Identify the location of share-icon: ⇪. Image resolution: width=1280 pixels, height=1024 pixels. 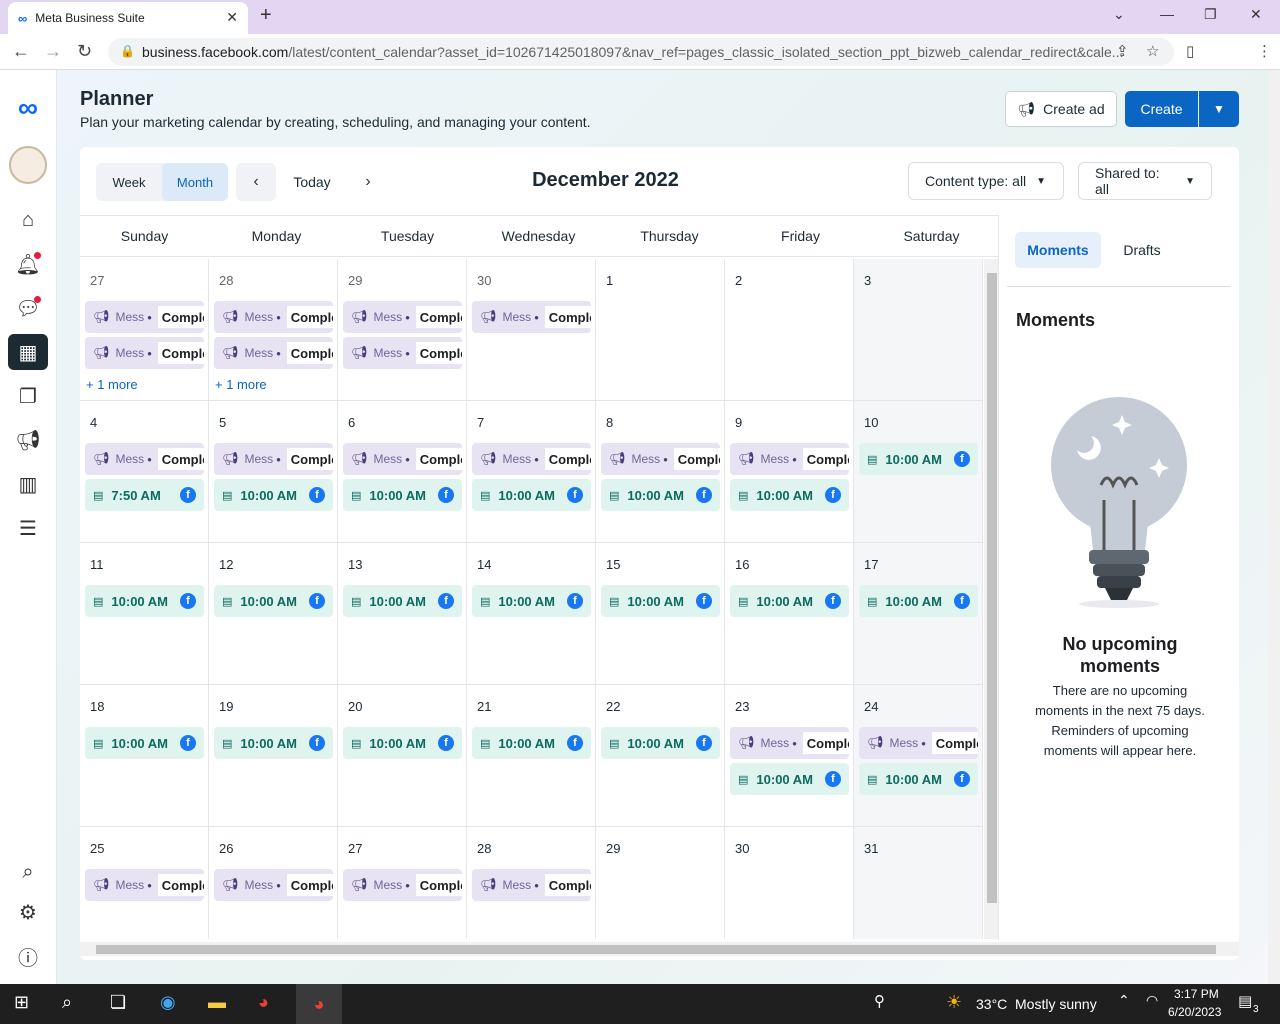
(1122, 51).